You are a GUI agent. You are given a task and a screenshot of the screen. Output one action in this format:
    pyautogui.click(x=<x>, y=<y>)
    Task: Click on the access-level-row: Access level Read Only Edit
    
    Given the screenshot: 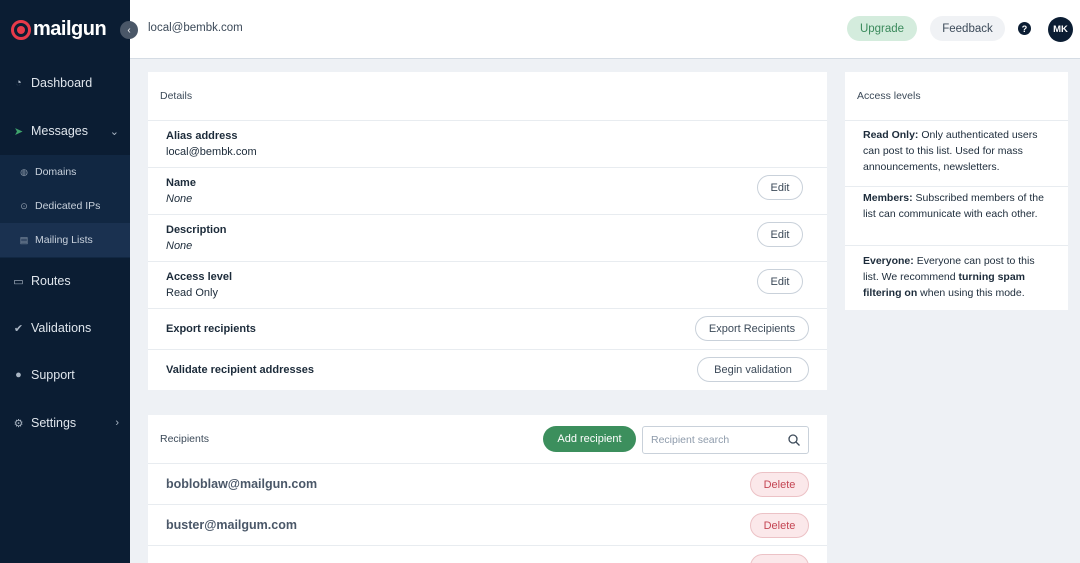 What is the action you would take?
    pyautogui.click(x=487, y=285)
    